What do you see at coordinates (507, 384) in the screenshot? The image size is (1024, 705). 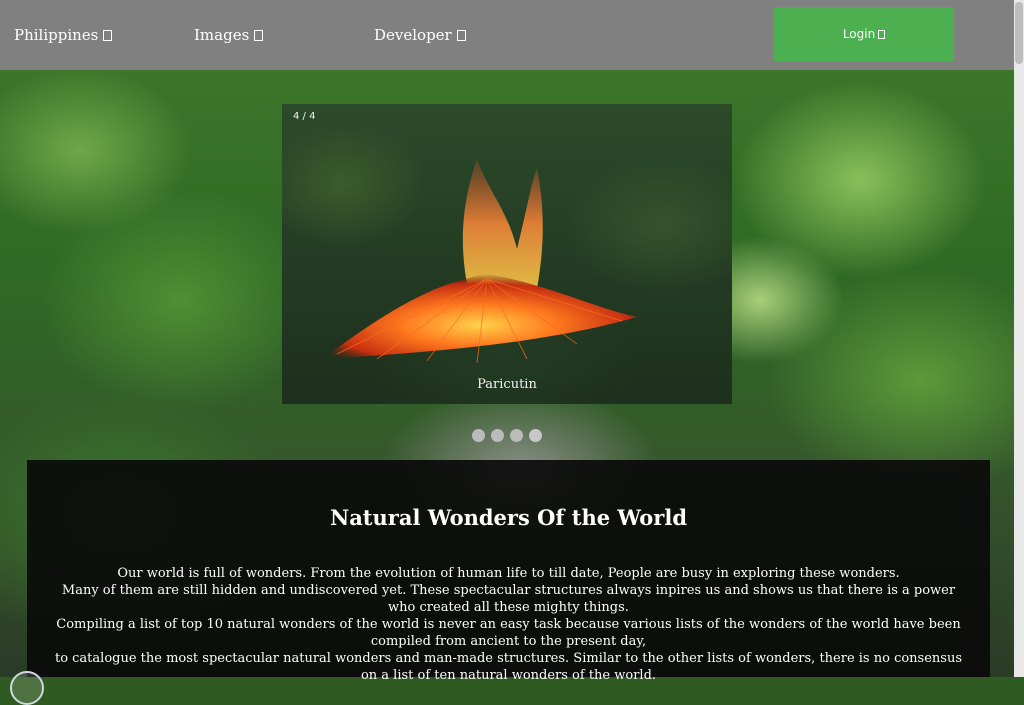 I see `slide-caption: Paricutin` at bounding box center [507, 384].